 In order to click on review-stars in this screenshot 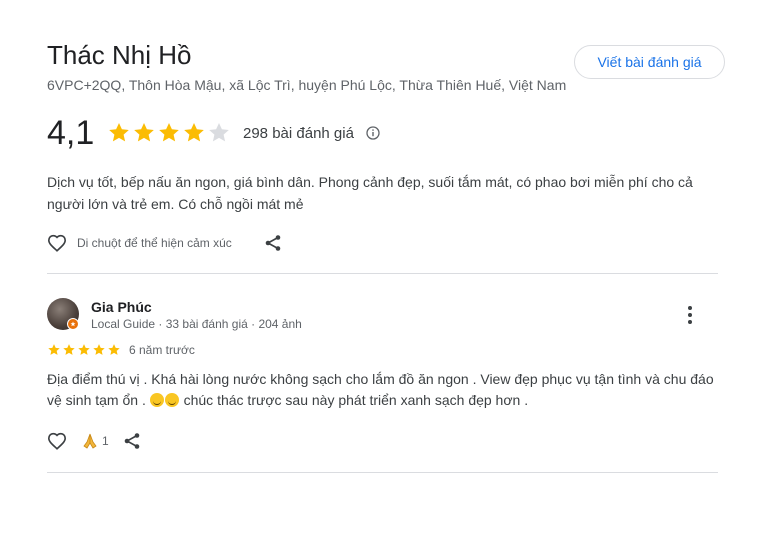, I will do `click(84, 350)`.